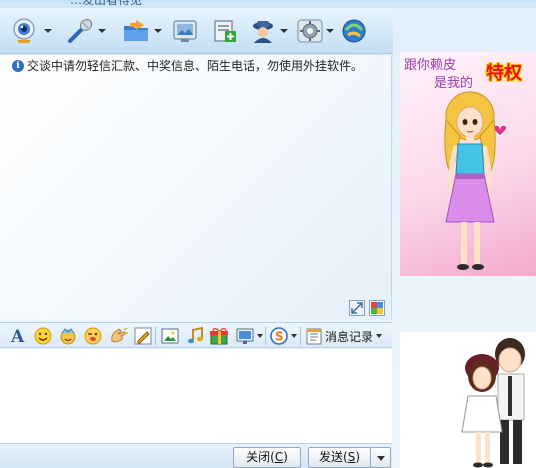 Image resolution: width=536 pixels, height=468 pixels. I want to click on settings-button, so click(315, 31).